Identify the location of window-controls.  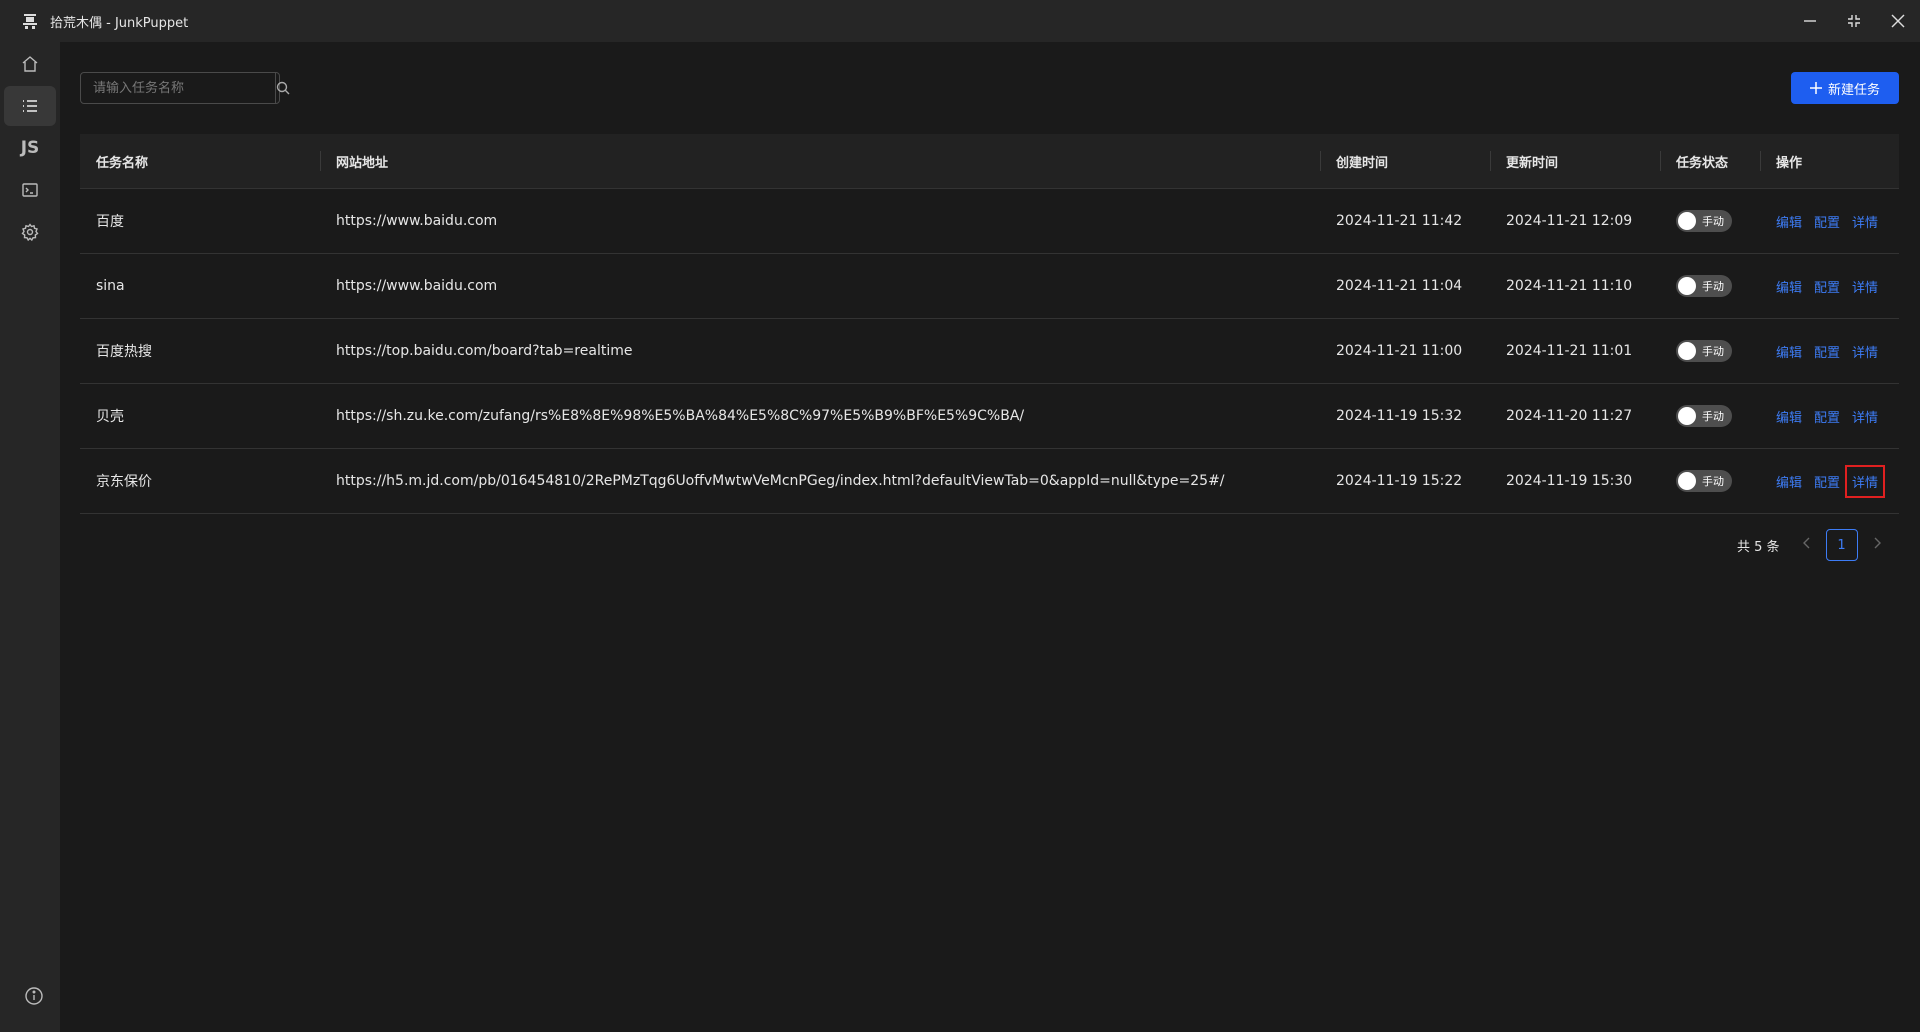
(1854, 21).